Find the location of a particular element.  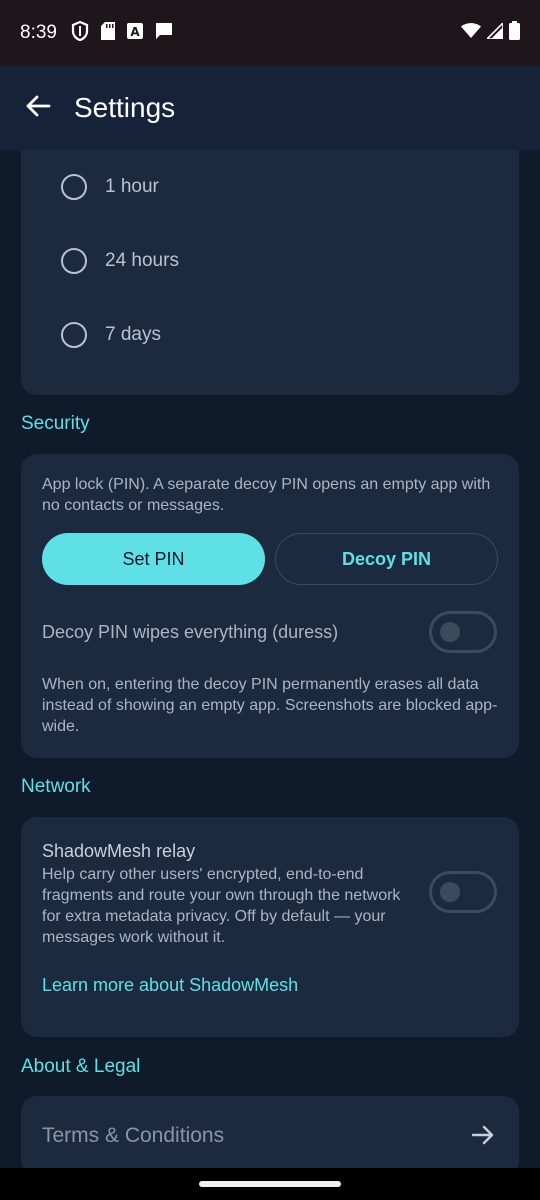

radio-label: 1 hour is located at coordinates (132, 186).